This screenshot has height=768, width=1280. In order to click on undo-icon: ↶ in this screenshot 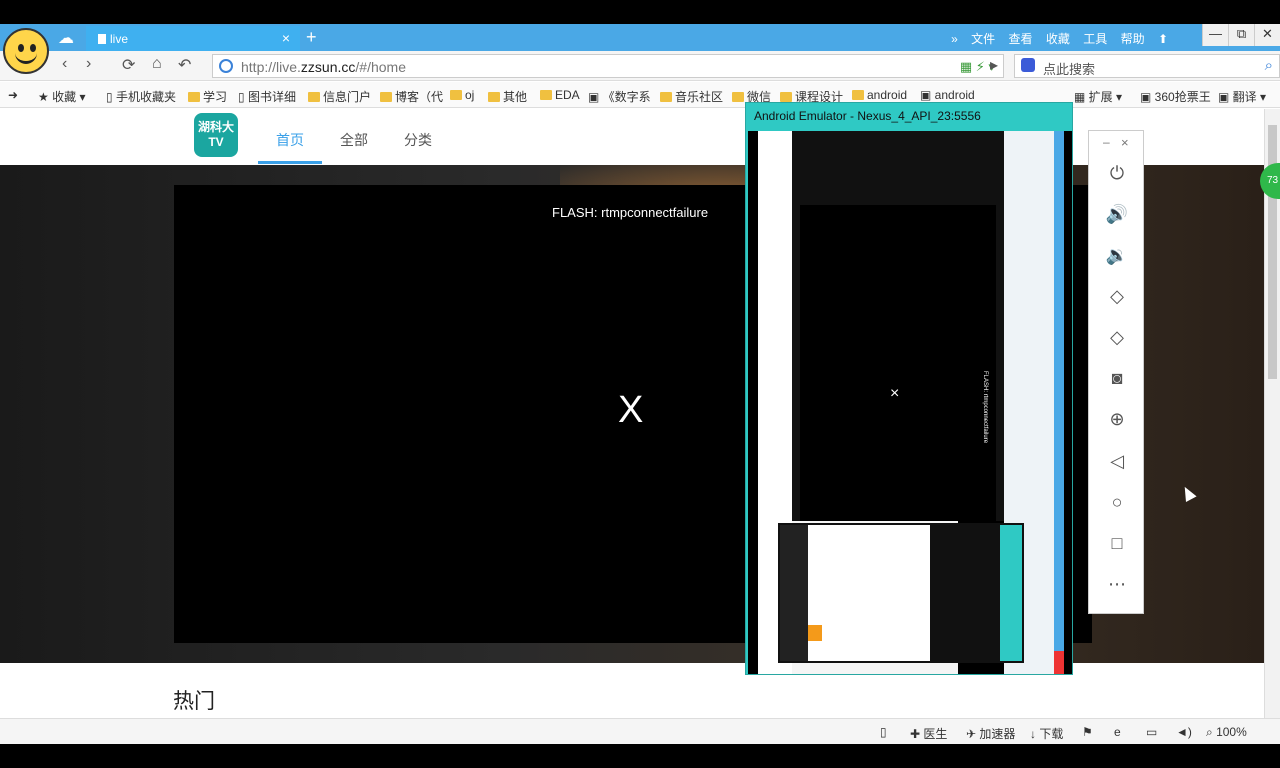, I will do `click(184, 65)`.